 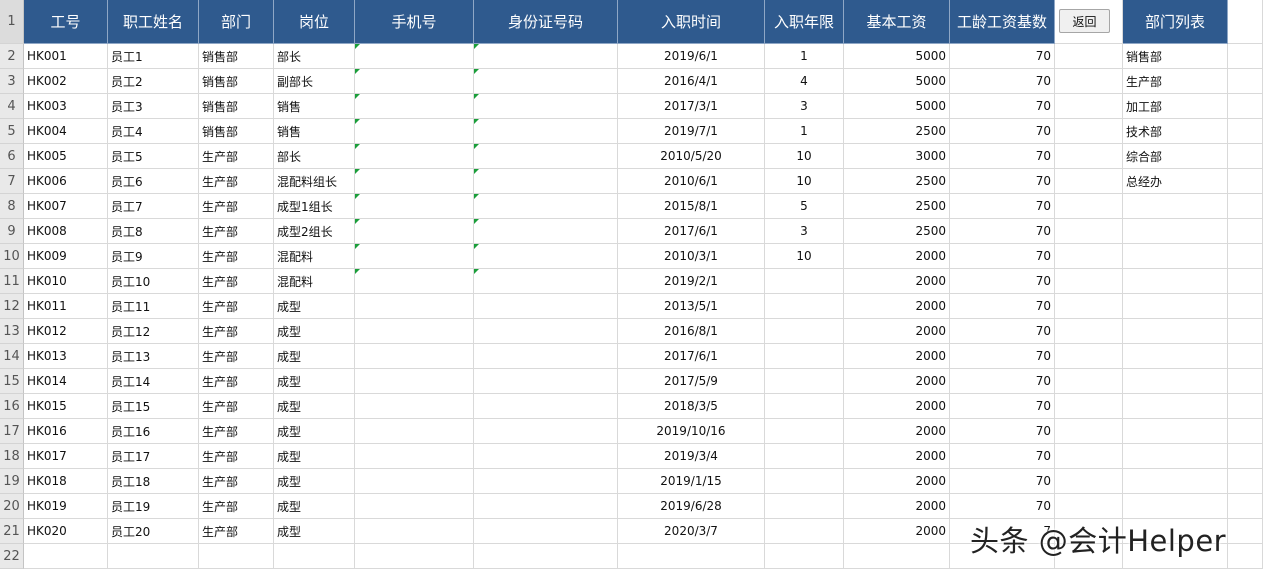 What do you see at coordinates (66, 256) in the screenshot?
I see `cell-emp-id: HK009` at bounding box center [66, 256].